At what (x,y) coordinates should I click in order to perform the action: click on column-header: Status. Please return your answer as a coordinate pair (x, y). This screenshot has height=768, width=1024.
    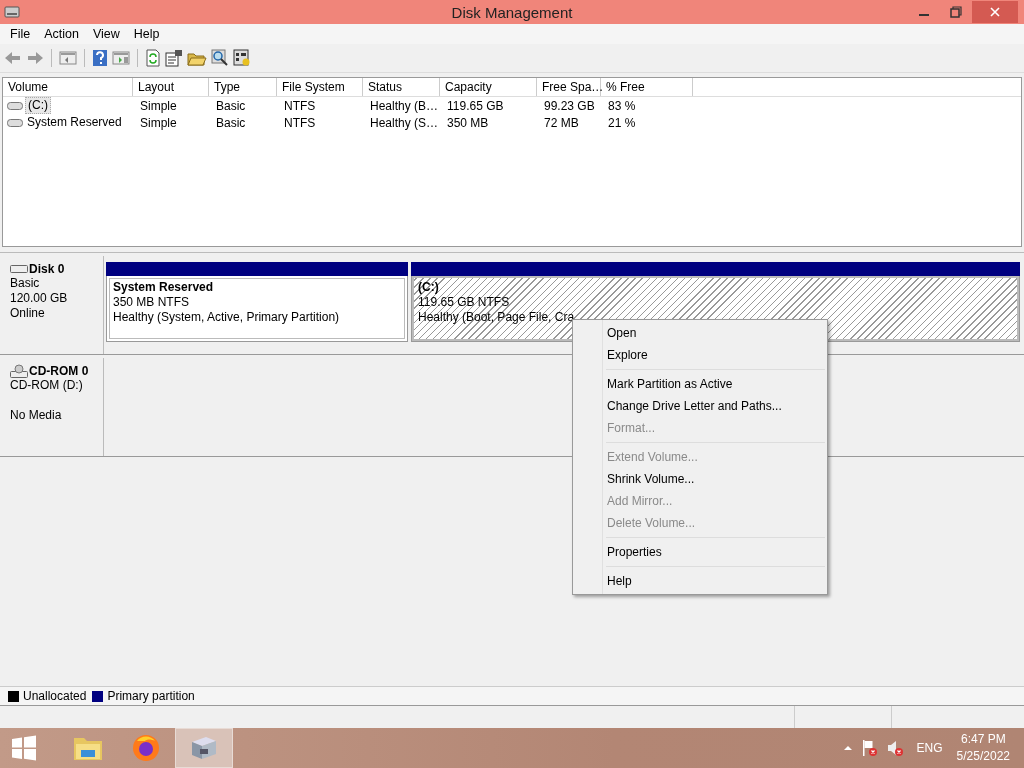
    Looking at the image, I should click on (401, 87).